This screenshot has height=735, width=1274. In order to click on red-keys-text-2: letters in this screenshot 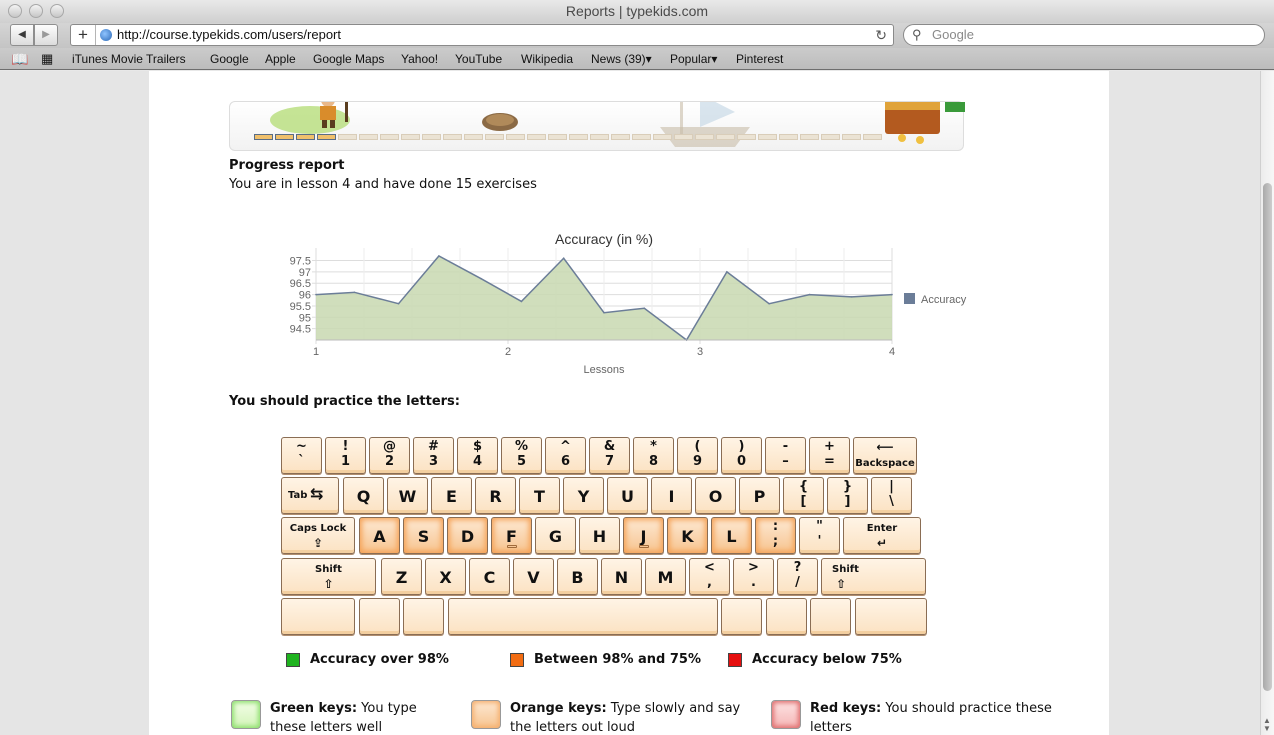, I will do `click(831, 727)`.